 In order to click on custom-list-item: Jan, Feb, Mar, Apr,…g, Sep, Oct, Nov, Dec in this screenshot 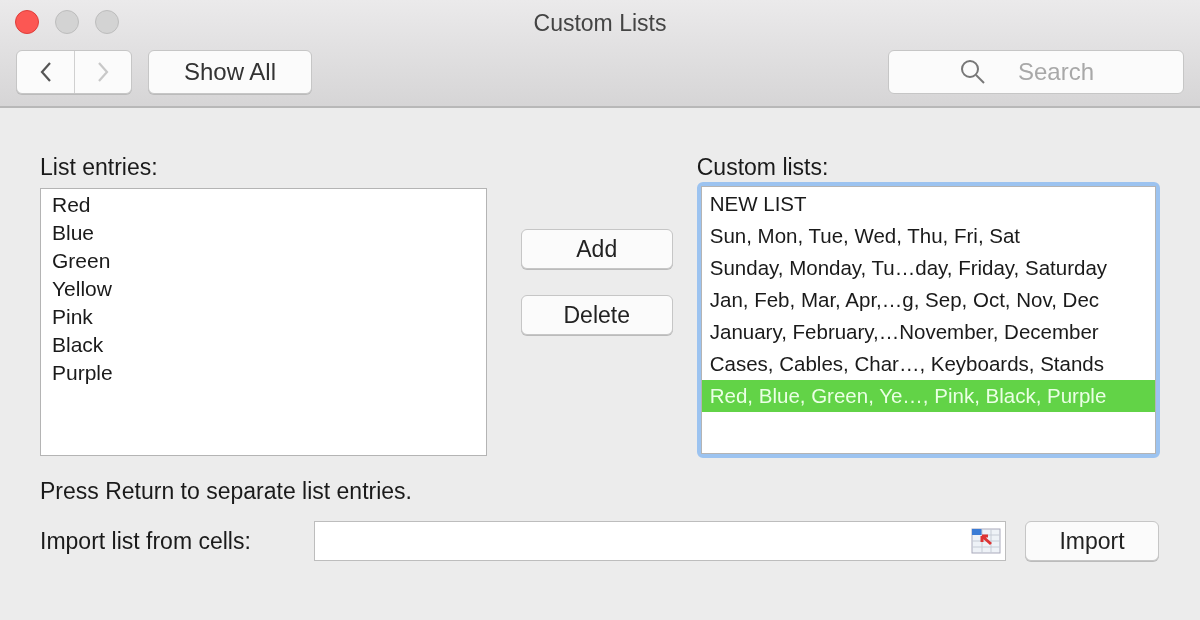, I will do `click(928, 300)`.